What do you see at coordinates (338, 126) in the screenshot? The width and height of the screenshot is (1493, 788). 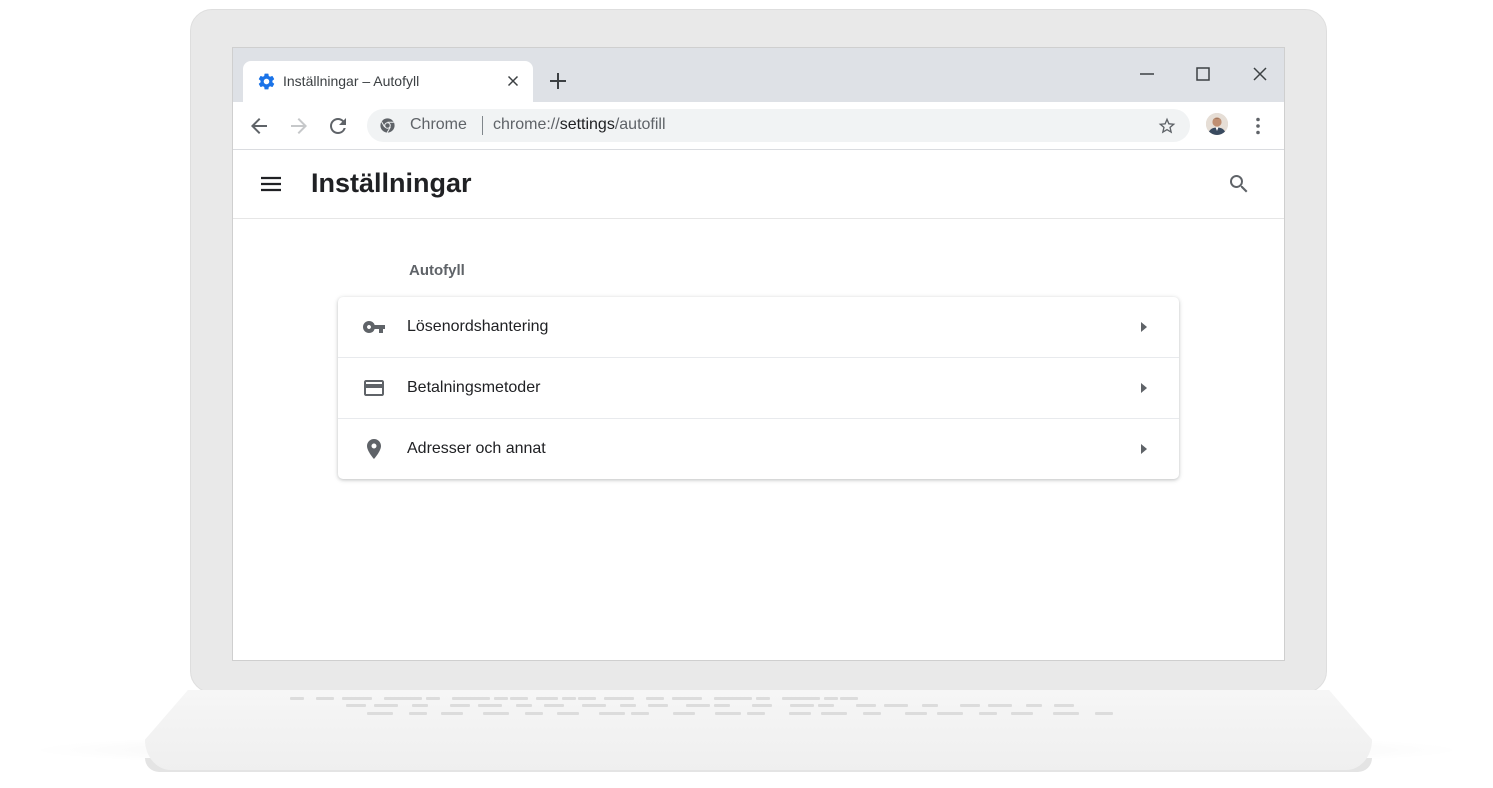 I see `reload-icon` at bounding box center [338, 126].